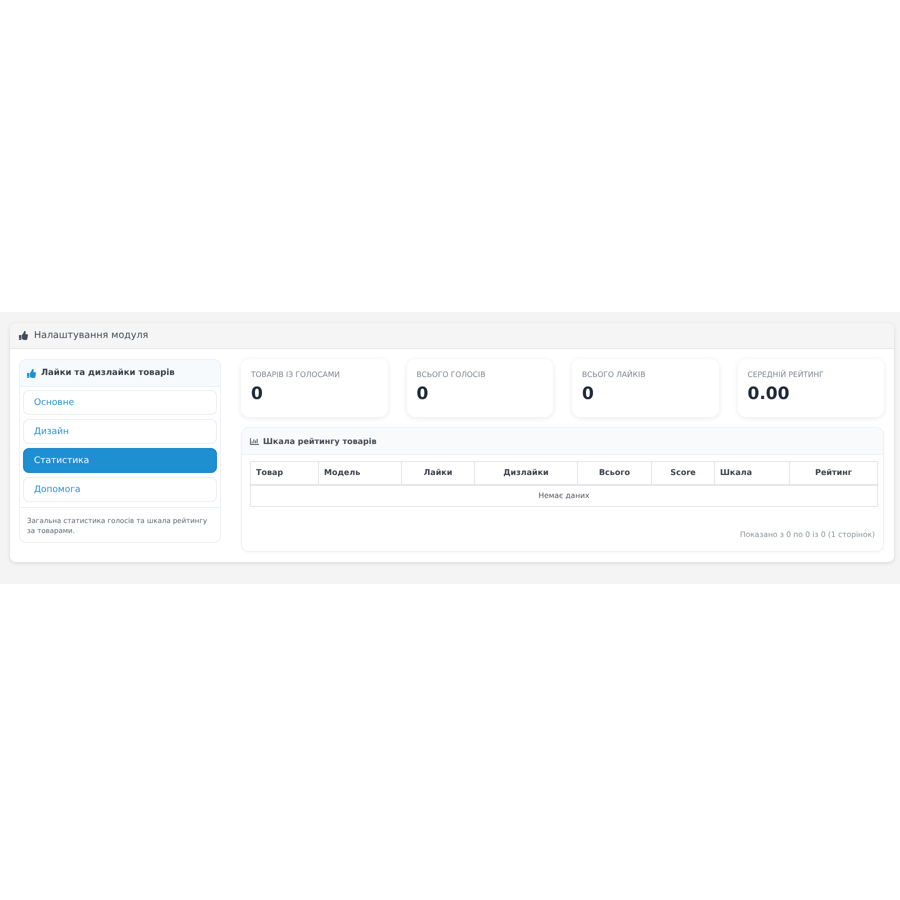 The width and height of the screenshot is (900, 900). What do you see at coordinates (438, 473) in the screenshot?
I see `column-header: Лайки` at bounding box center [438, 473].